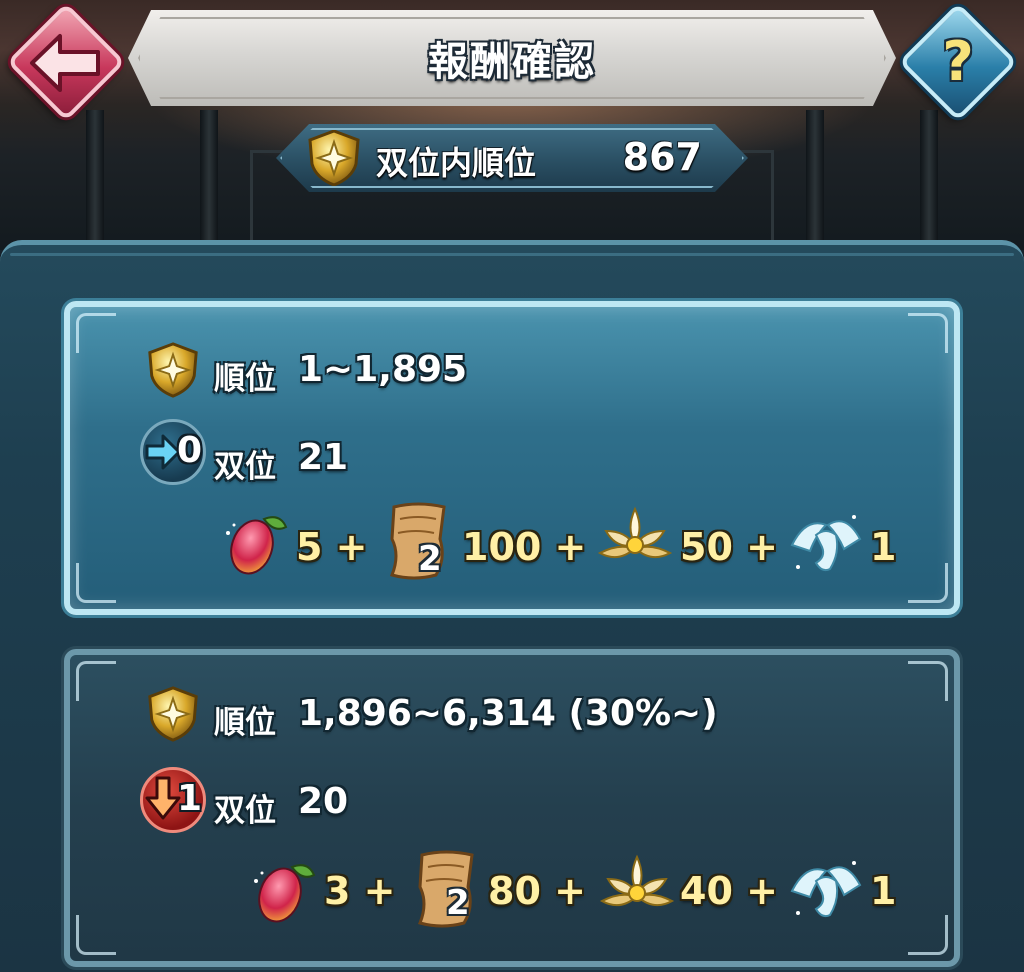  I want to click on reward-amount: 100 +, so click(524, 547).